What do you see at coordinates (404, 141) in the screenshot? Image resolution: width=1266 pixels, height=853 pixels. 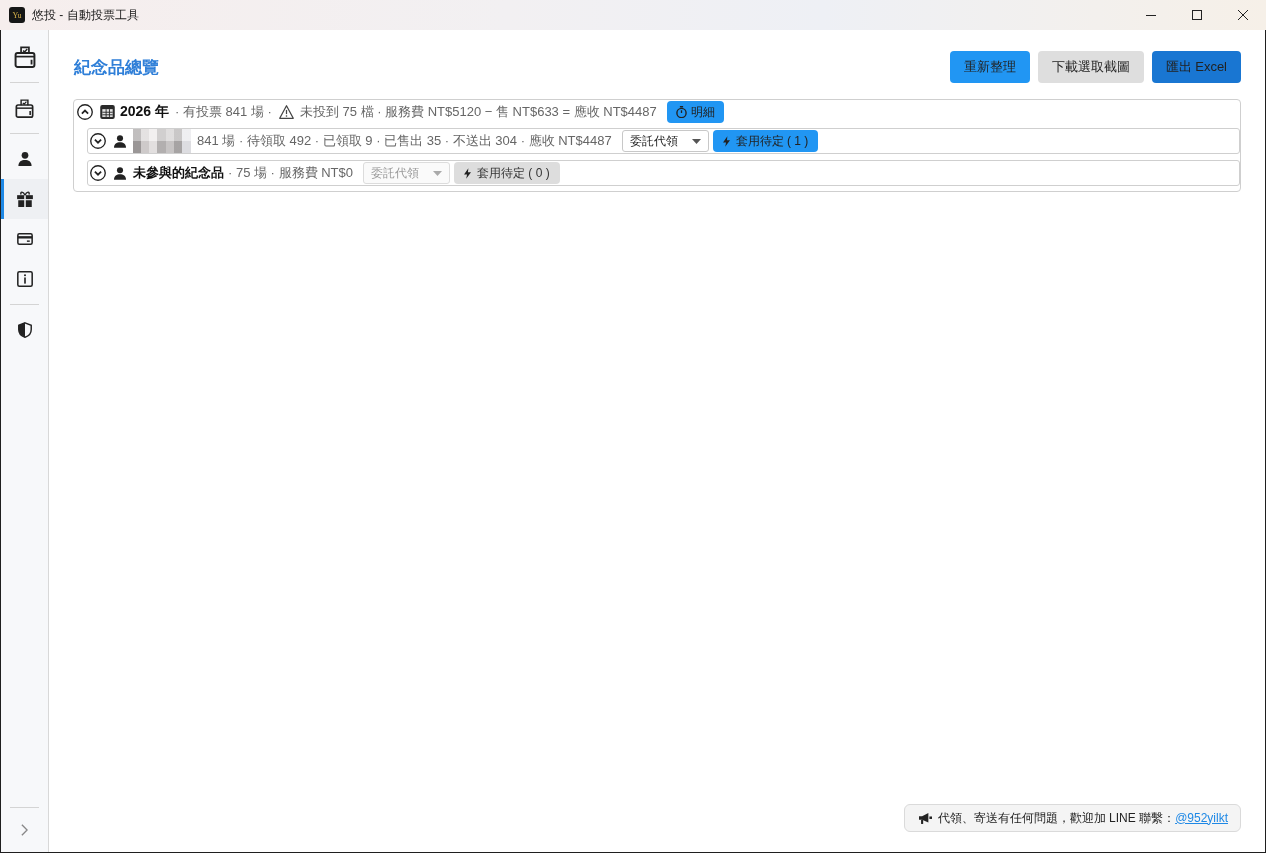 I see `summary-text: 841 場 · 待領取 492 · 已領取 9 · 已售出 35 · 不送出 304 · 應收 NT$4487` at bounding box center [404, 141].